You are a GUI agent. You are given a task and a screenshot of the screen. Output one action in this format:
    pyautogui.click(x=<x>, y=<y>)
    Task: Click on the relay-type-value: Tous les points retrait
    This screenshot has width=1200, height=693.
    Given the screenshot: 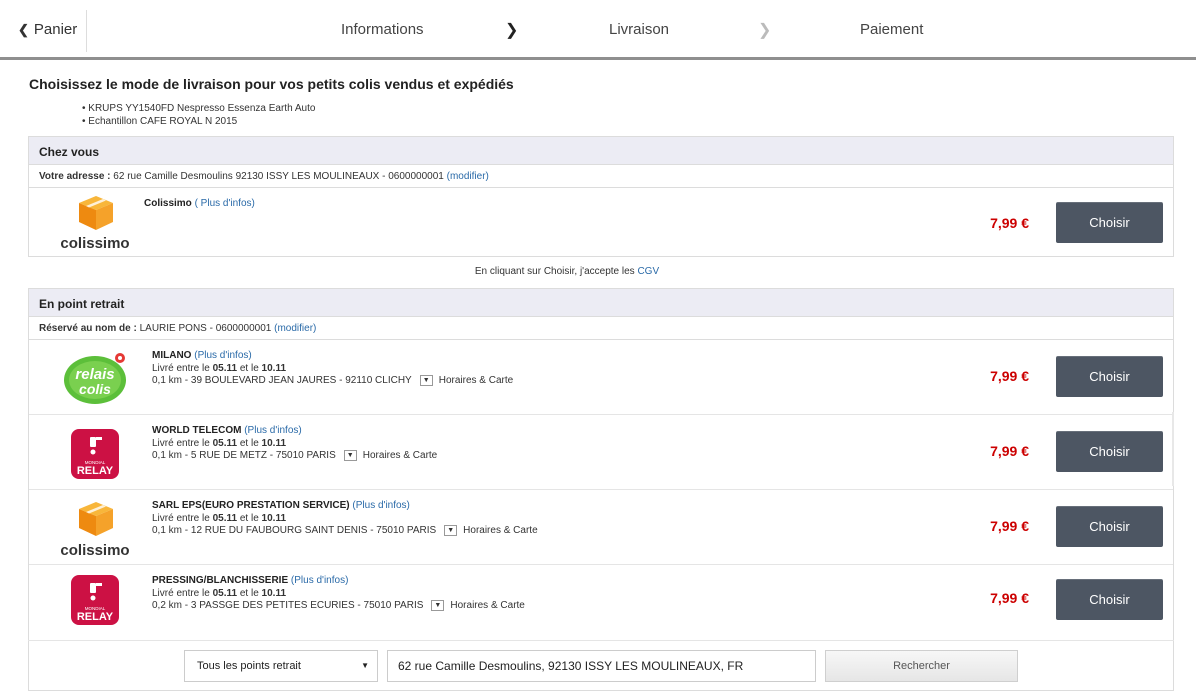 What is the action you would take?
    pyautogui.click(x=249, y=666)
    